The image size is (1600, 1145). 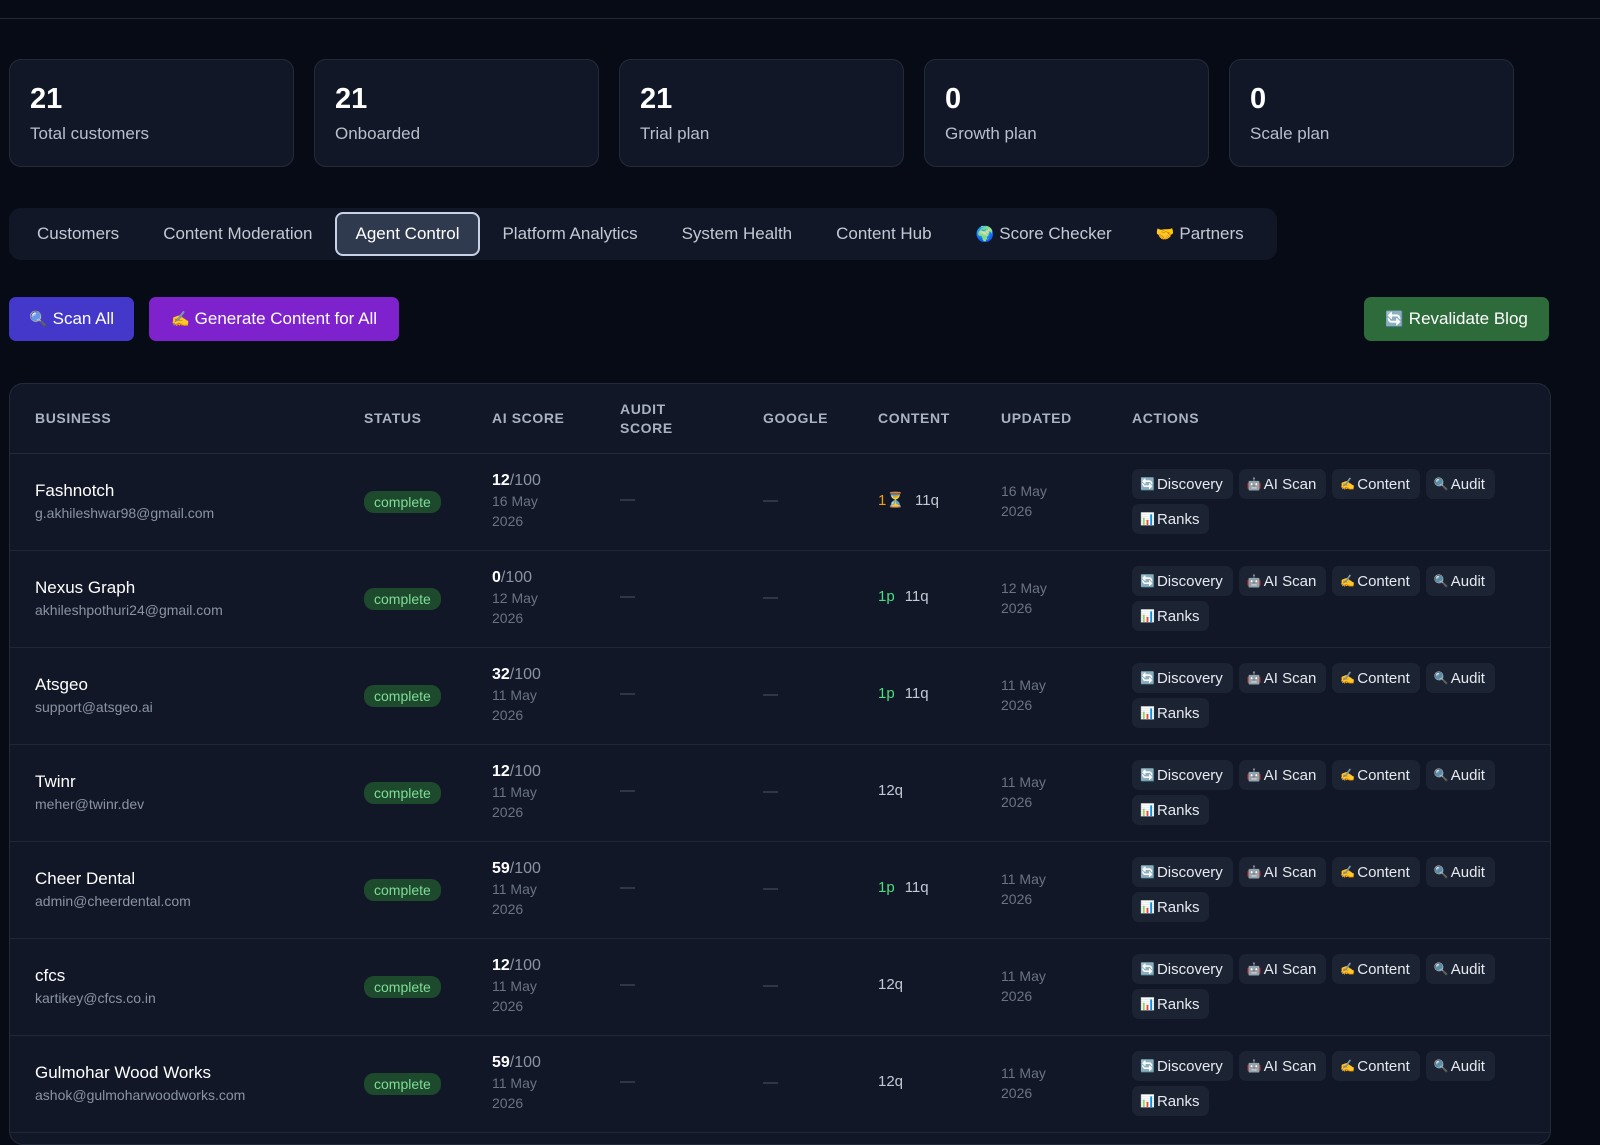 I want to click on action-label: Ranks, so click(x=1178, y=713).